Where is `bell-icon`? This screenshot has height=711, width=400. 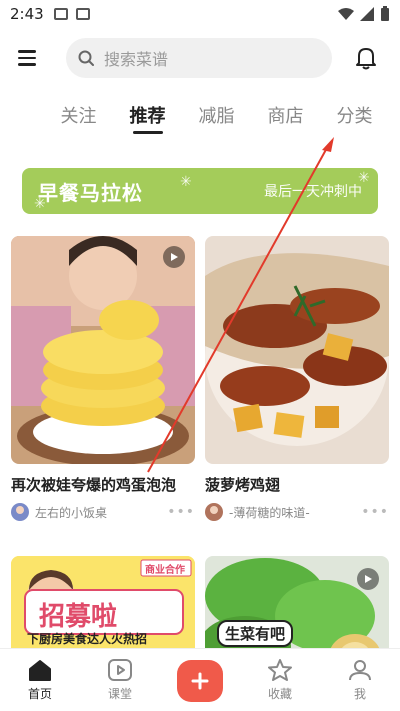
bell-icon is located at coordinates (366, 59).